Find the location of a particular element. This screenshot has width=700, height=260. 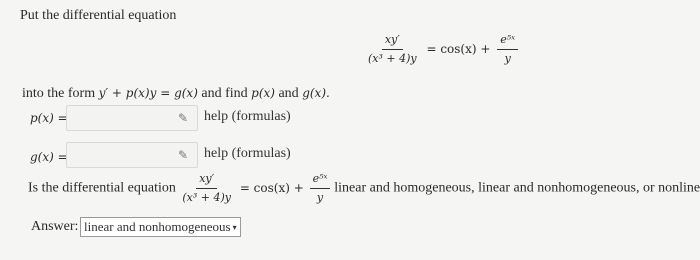

instruction-text-before: into the form is located at coordinates (59, 93).